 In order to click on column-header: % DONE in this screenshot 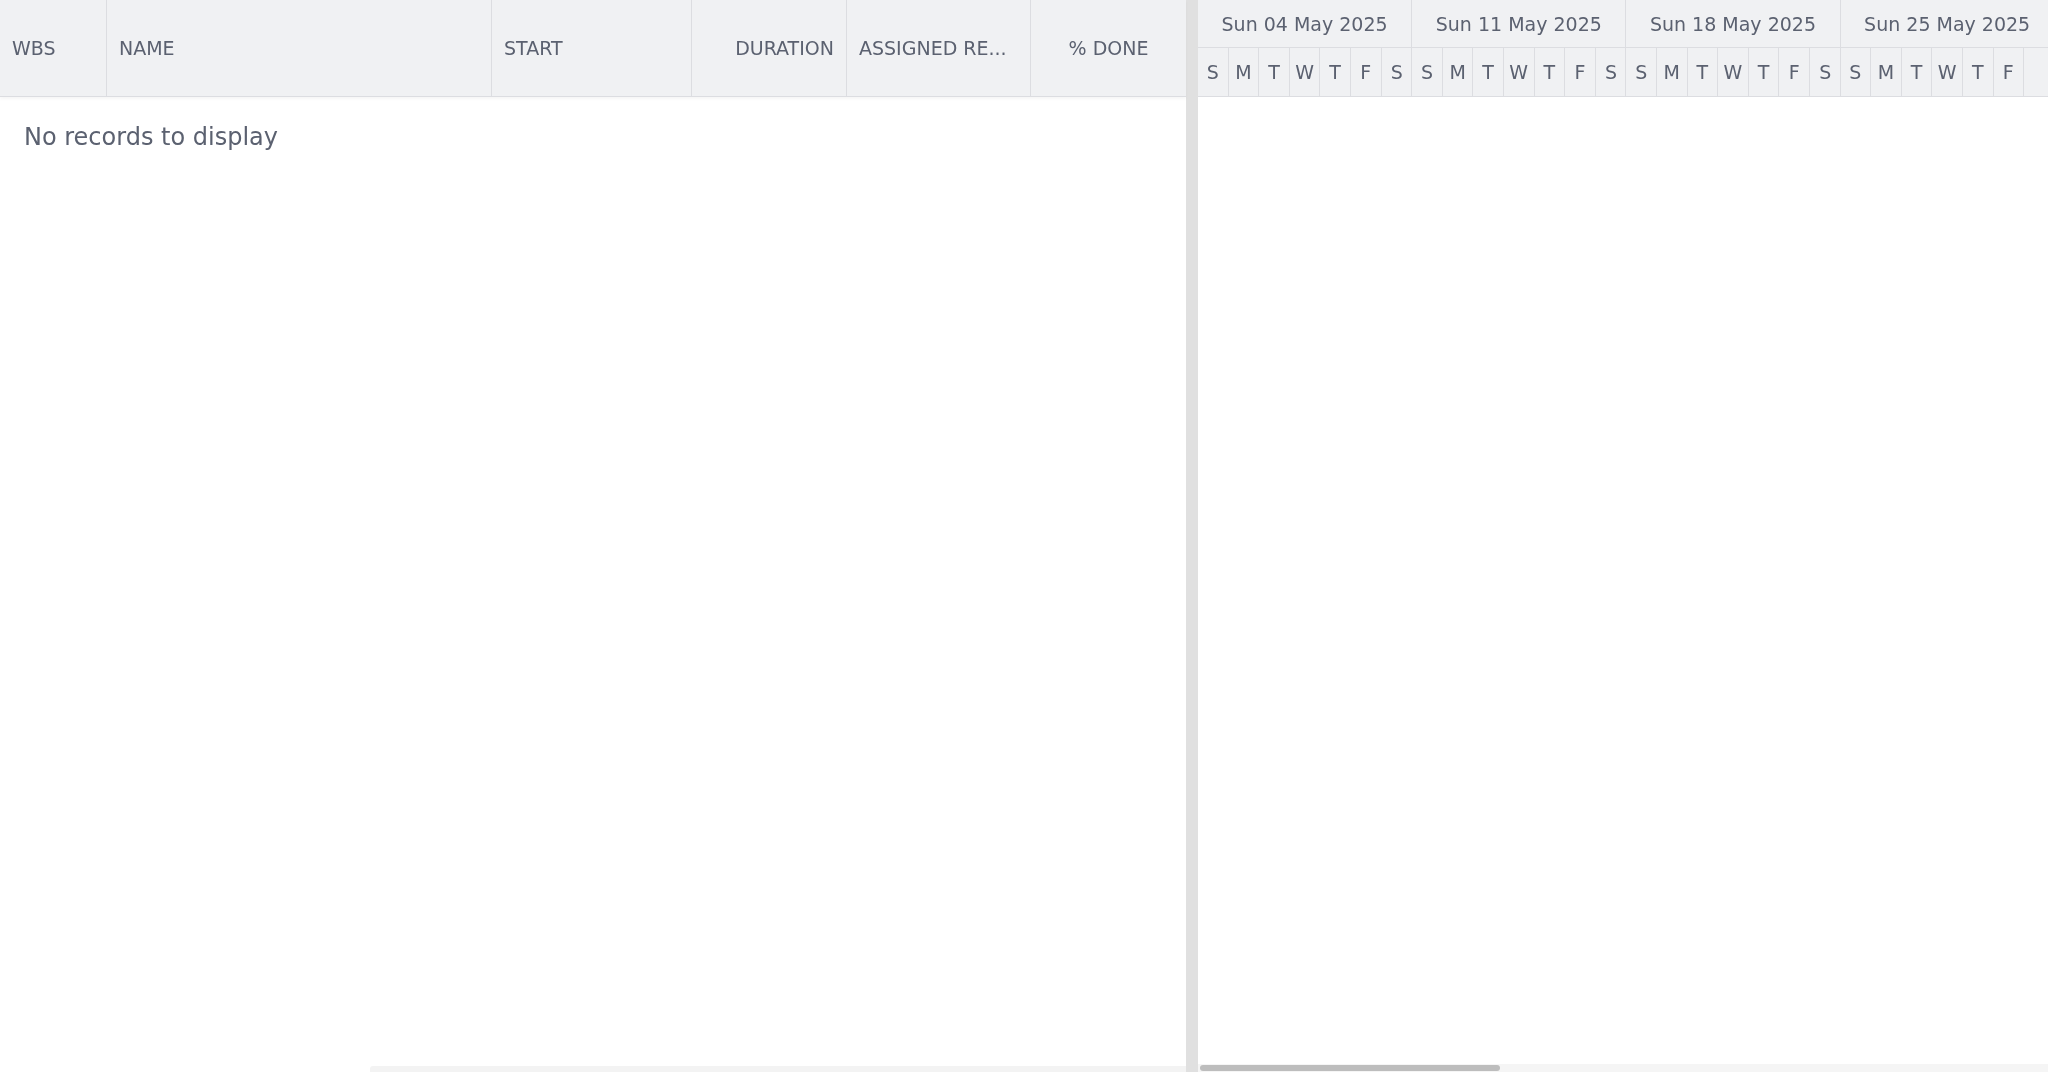, I will do `click(1108, 48)`.